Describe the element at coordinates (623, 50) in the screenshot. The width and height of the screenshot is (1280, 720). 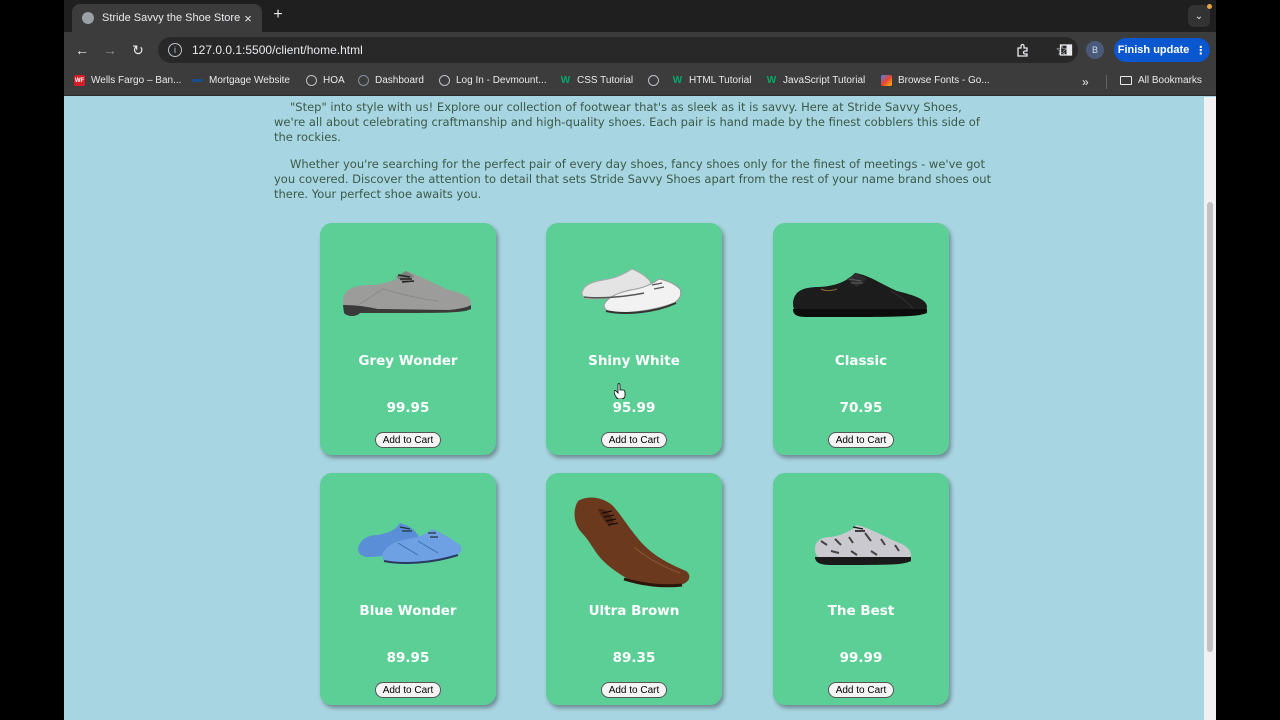
I see `url-text: 127.0.0.1:5500/client/home.html` at that location.